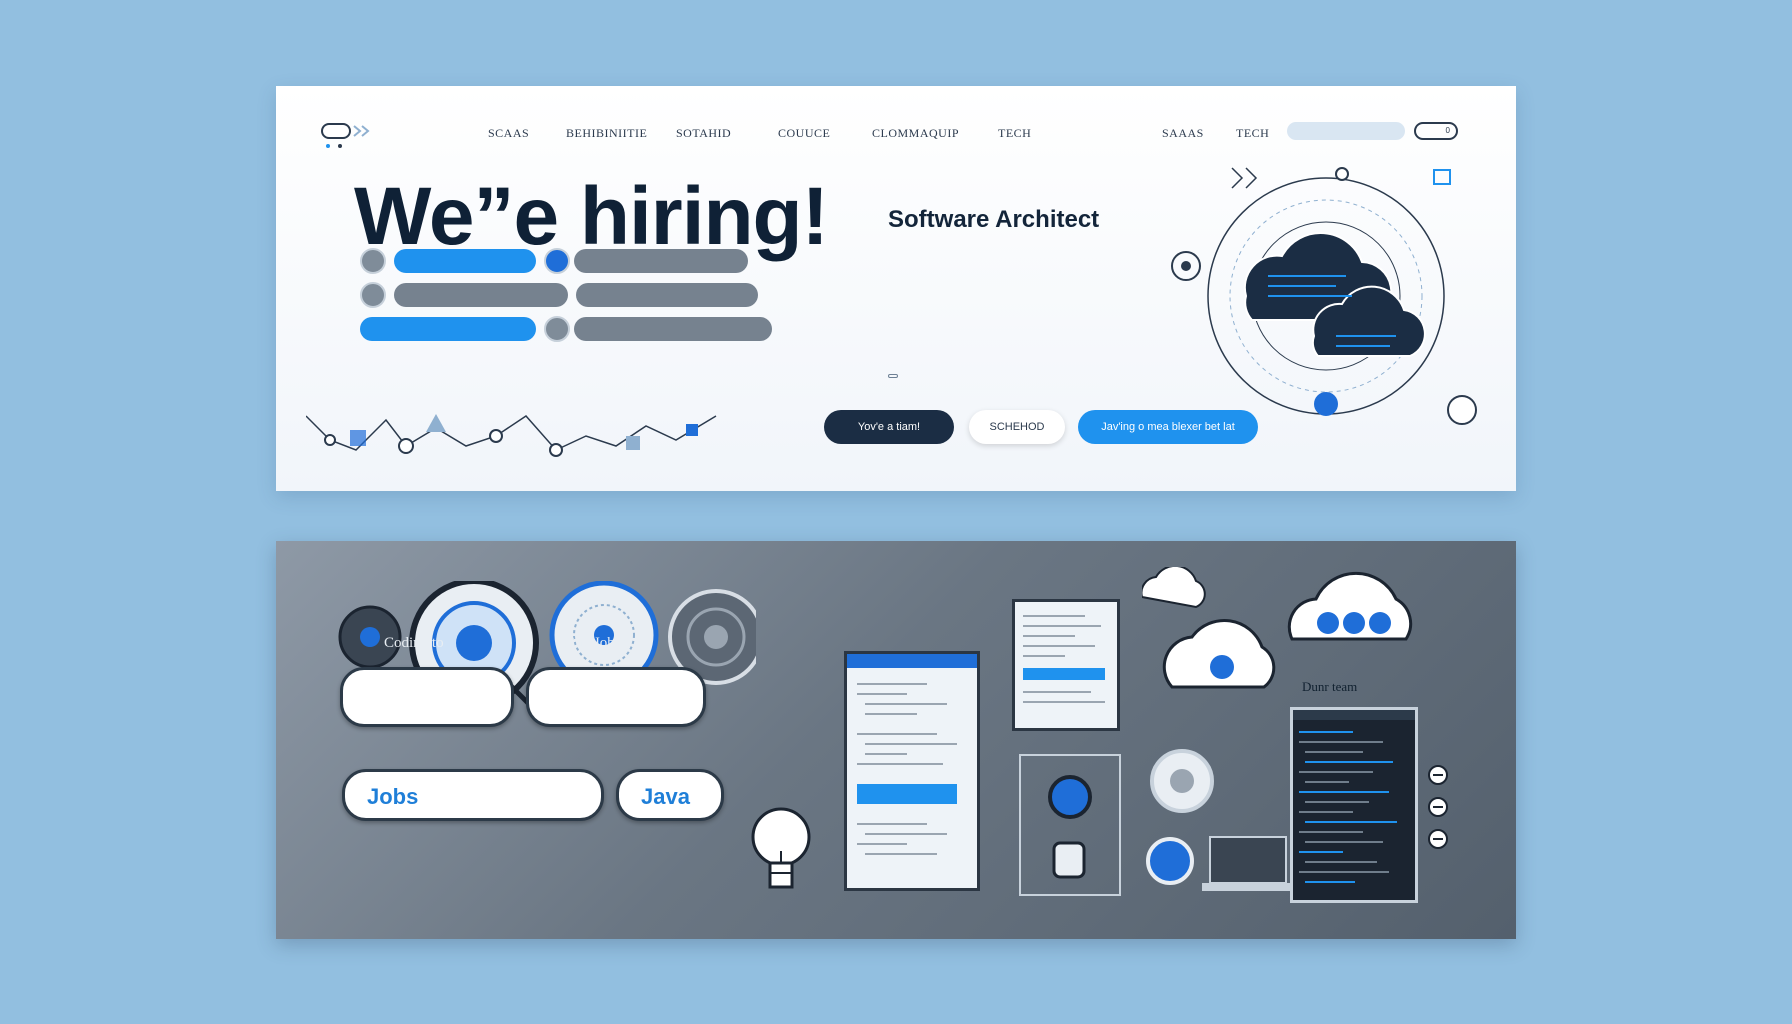  Describe the element at coordinates (804, 133) in the screenshot. I see `nav-item-4: COUUCE` at that location.